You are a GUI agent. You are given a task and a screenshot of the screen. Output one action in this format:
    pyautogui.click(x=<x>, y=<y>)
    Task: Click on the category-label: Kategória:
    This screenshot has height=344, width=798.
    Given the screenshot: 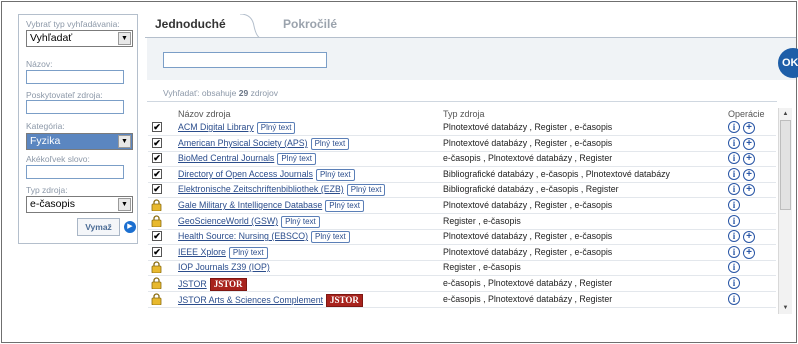 What is the action you would take?
    pyautogui.click(x=45, y=126)
    